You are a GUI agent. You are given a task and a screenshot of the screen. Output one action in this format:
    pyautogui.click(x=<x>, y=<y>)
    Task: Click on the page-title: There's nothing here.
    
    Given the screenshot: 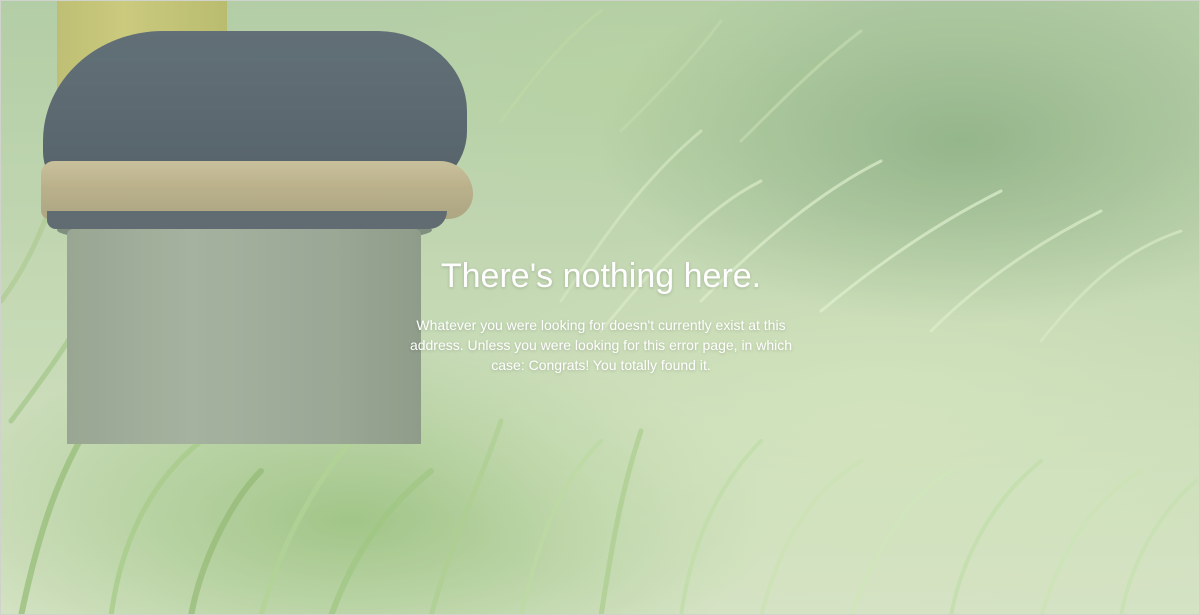 What is the action you would take?
    pyautogui.click(x=601, y=276)
    